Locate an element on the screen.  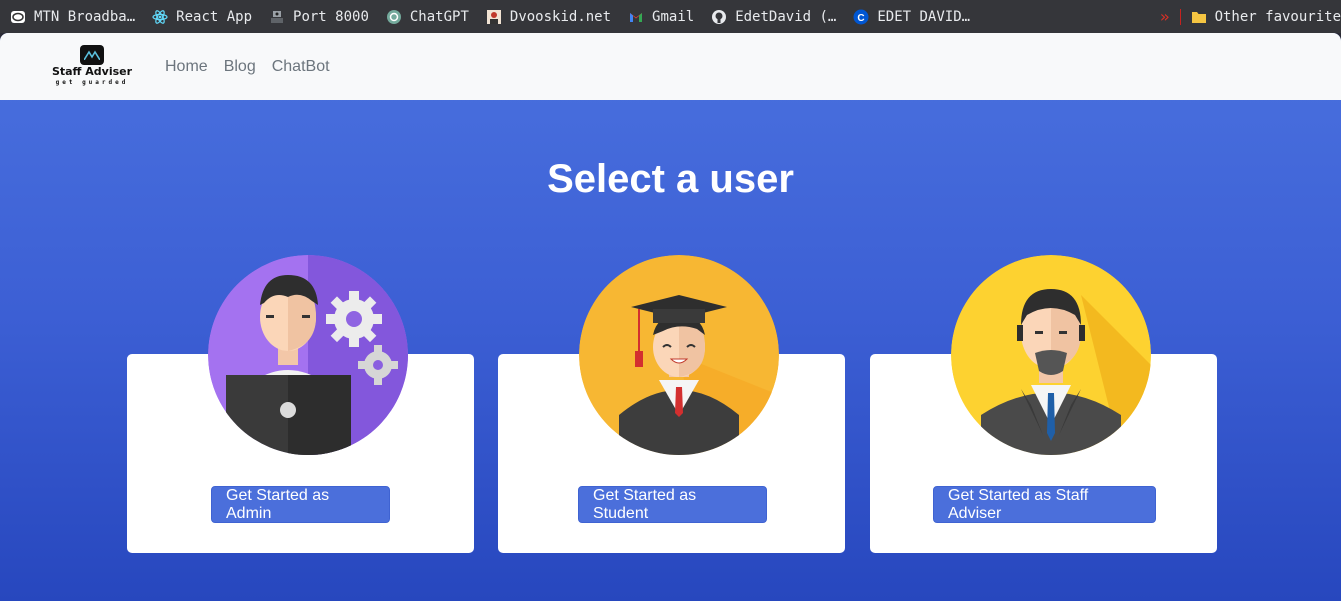
nav-blog: Blog is located at coordinates (240, 67).